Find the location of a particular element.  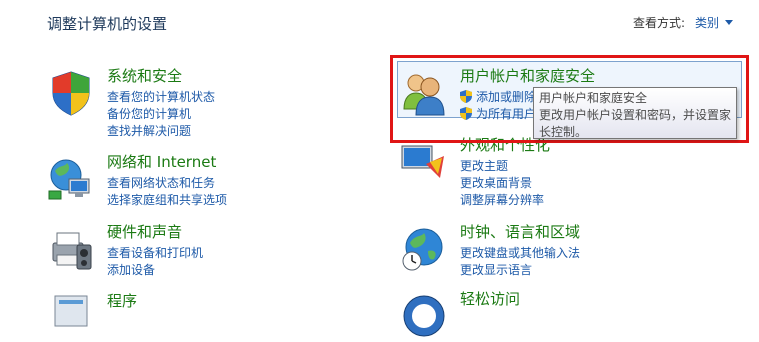

view-by-dropdown: 类别 is located at coordinates (707, 22).